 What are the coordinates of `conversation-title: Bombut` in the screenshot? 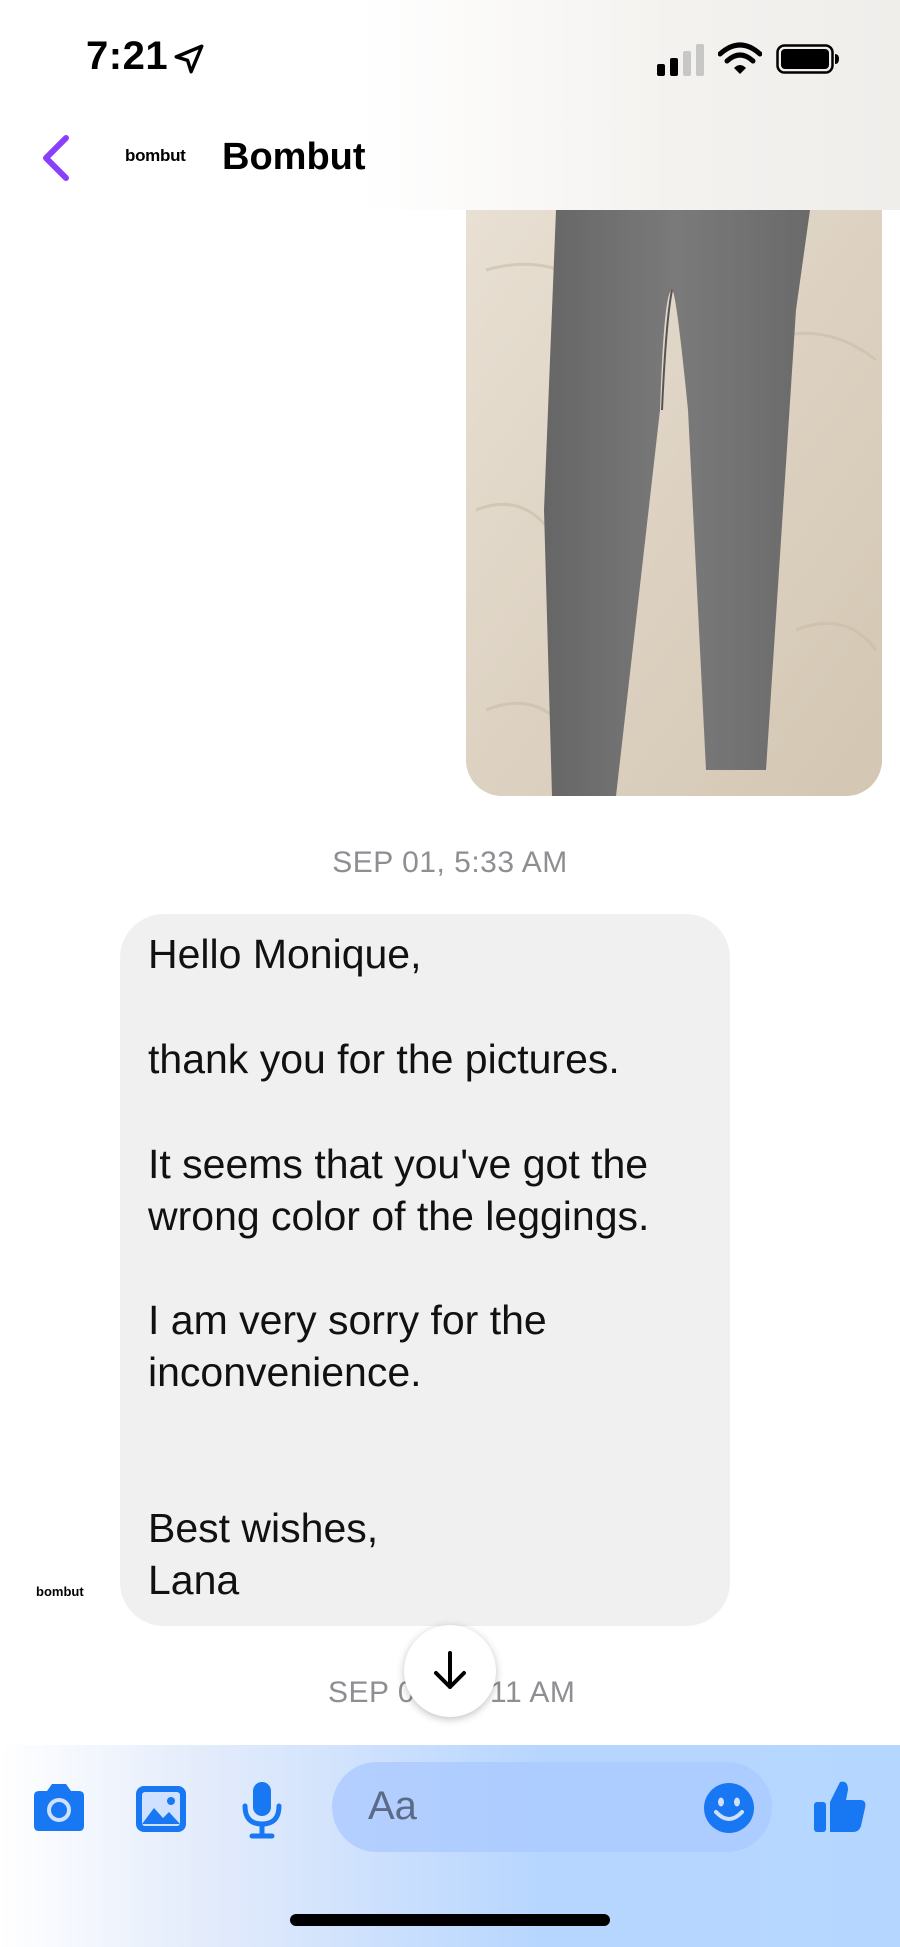 It's located at (294, 157).